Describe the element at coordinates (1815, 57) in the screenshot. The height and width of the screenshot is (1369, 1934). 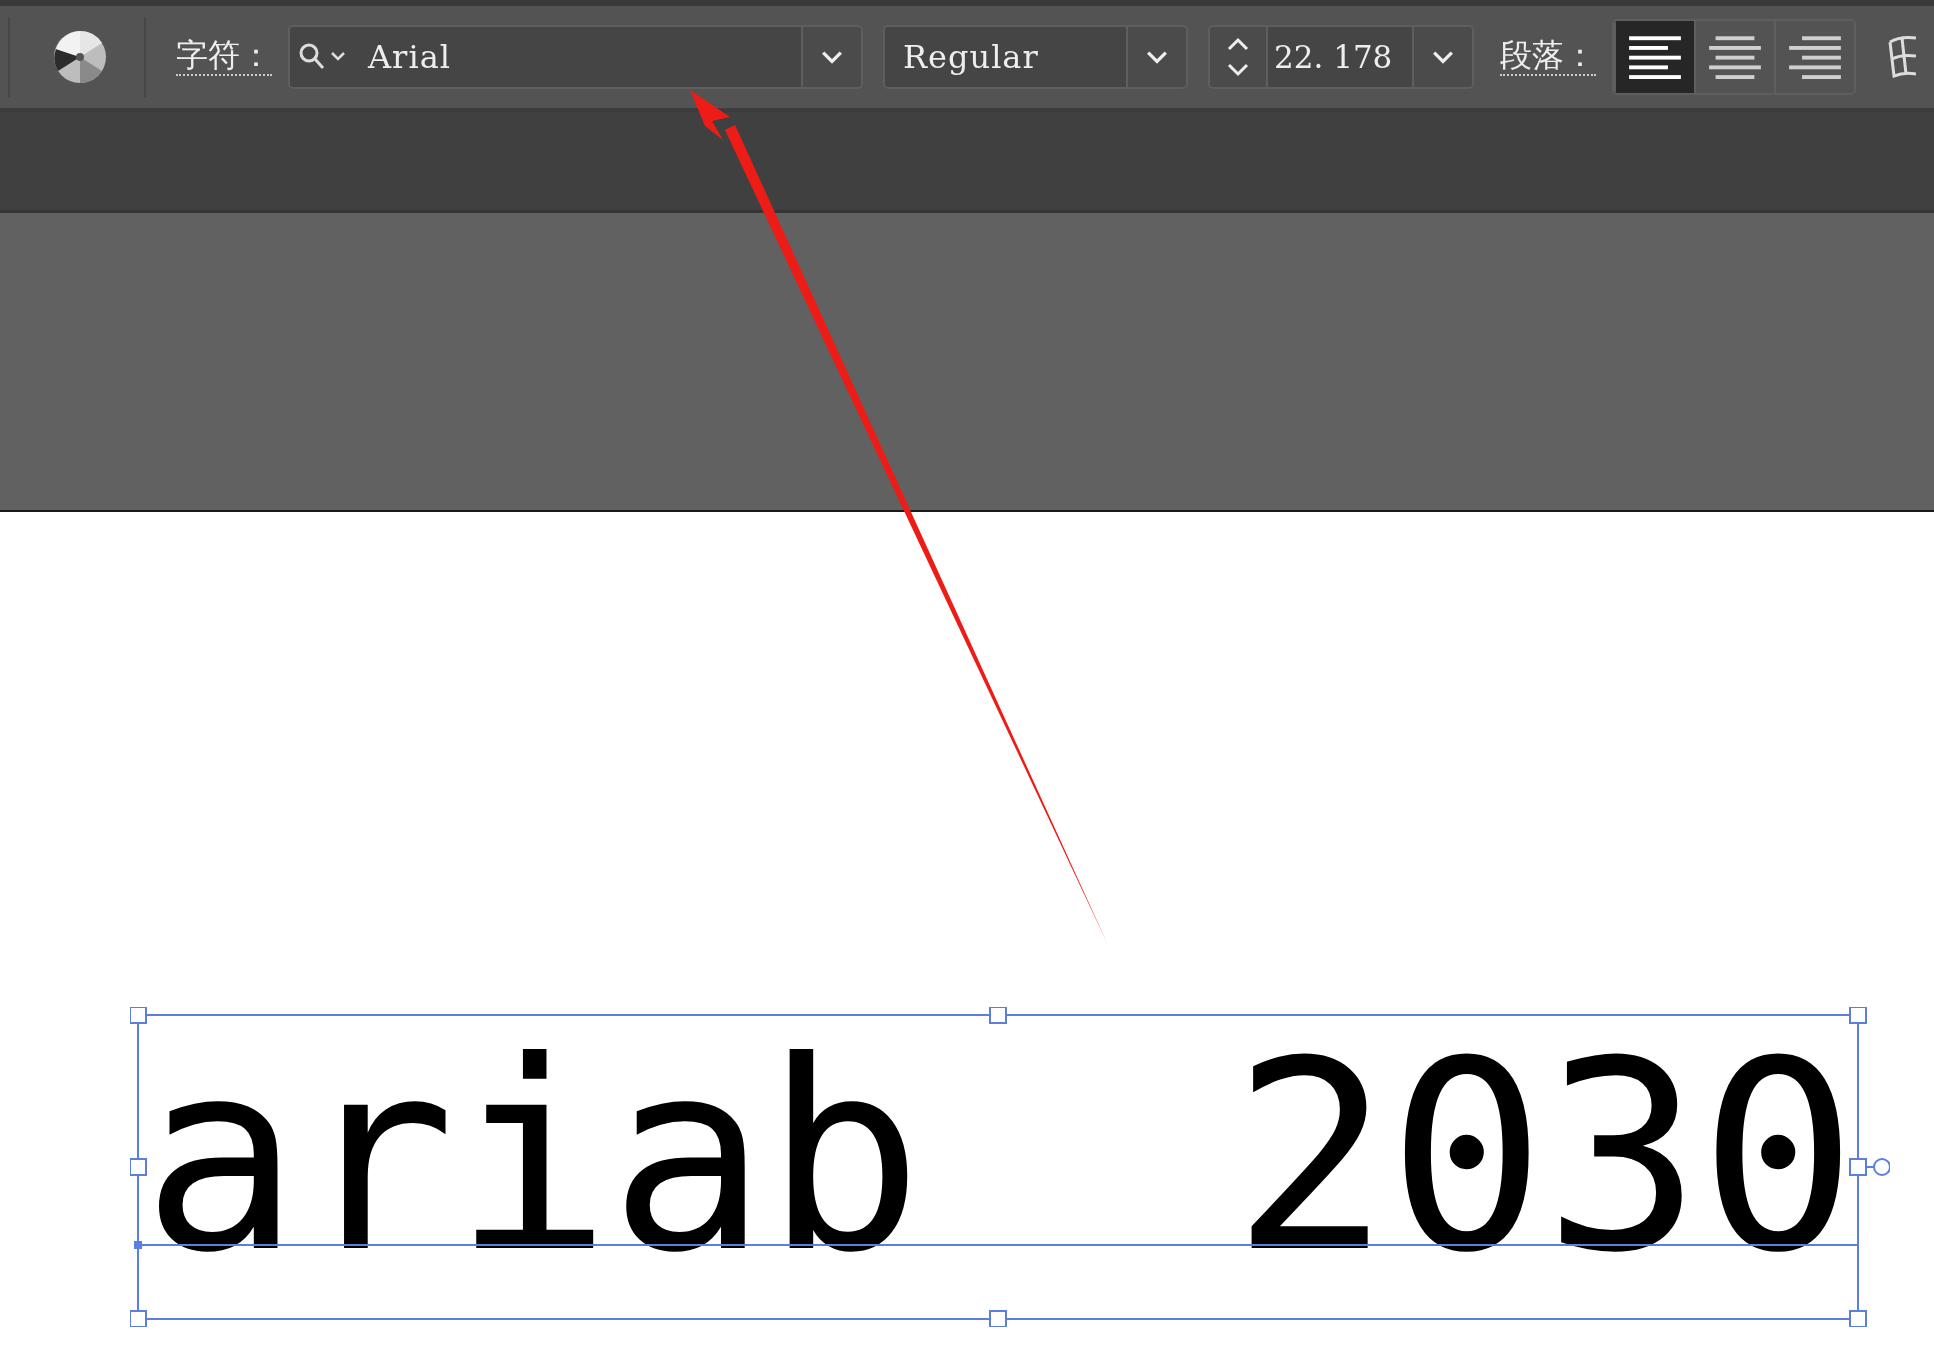
I see `align-right-icon` at that location.